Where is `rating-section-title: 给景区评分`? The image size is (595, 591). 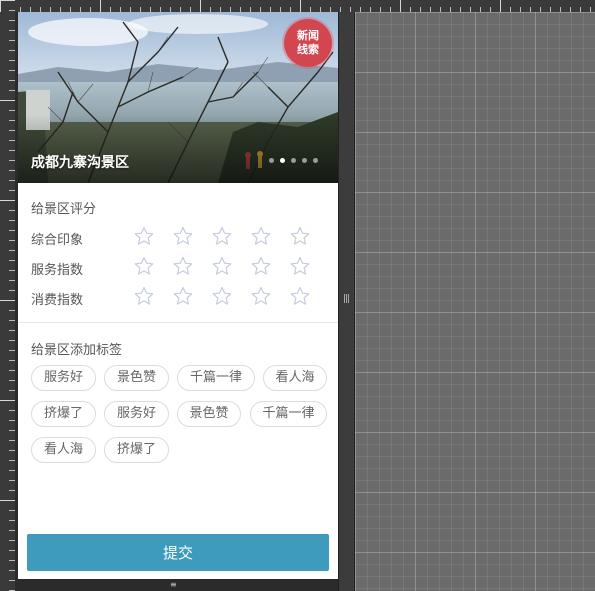 rating-section-title: 给景区评分 is located at coordinates (64, 209).